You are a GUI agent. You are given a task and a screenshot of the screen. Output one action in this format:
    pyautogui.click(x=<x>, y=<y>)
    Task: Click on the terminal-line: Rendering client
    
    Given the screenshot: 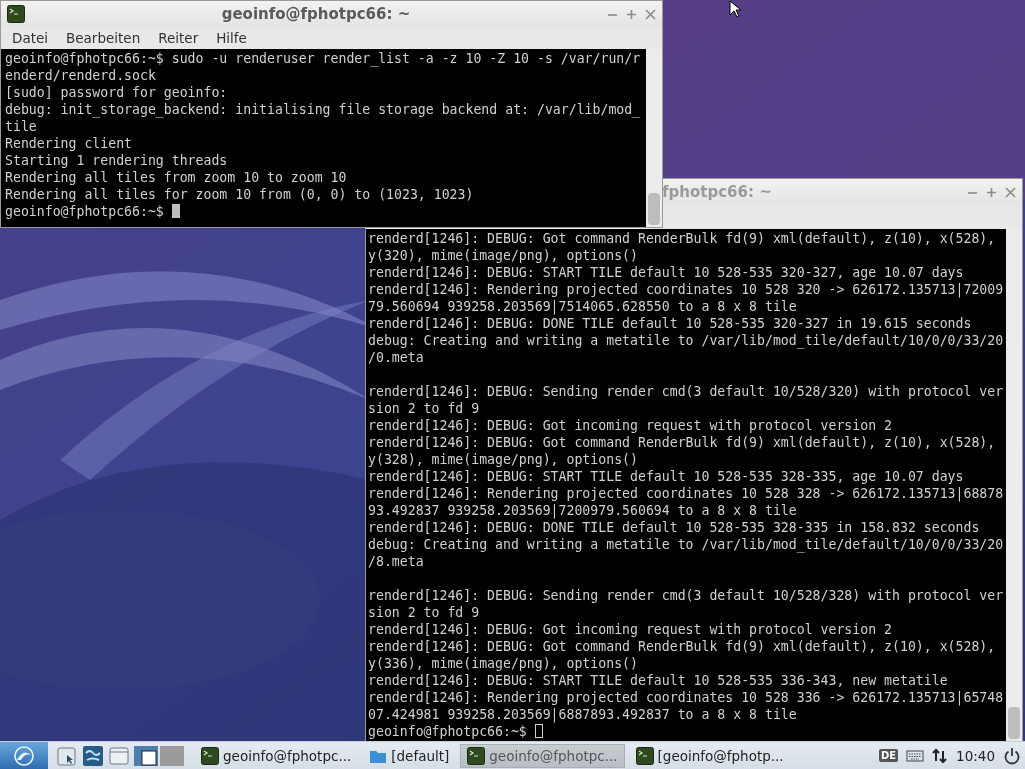 What is the action you would take?
    pyautogui.click(x=69, y=143)
    